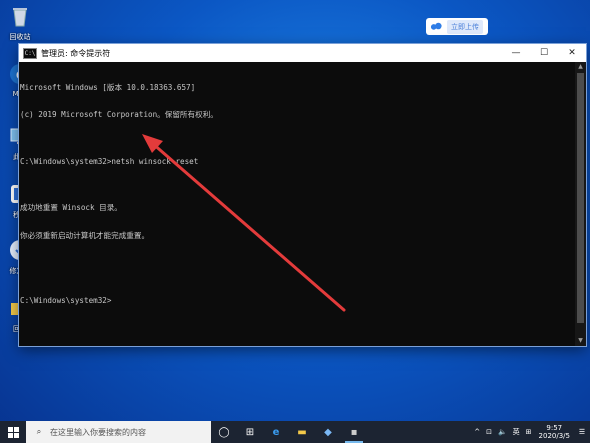 The height and width of the screenshot is (443, 590). Describe the element at coordinates (580, 341) in the screenshot. I see `scroll-down-icon: ▼` at that location.